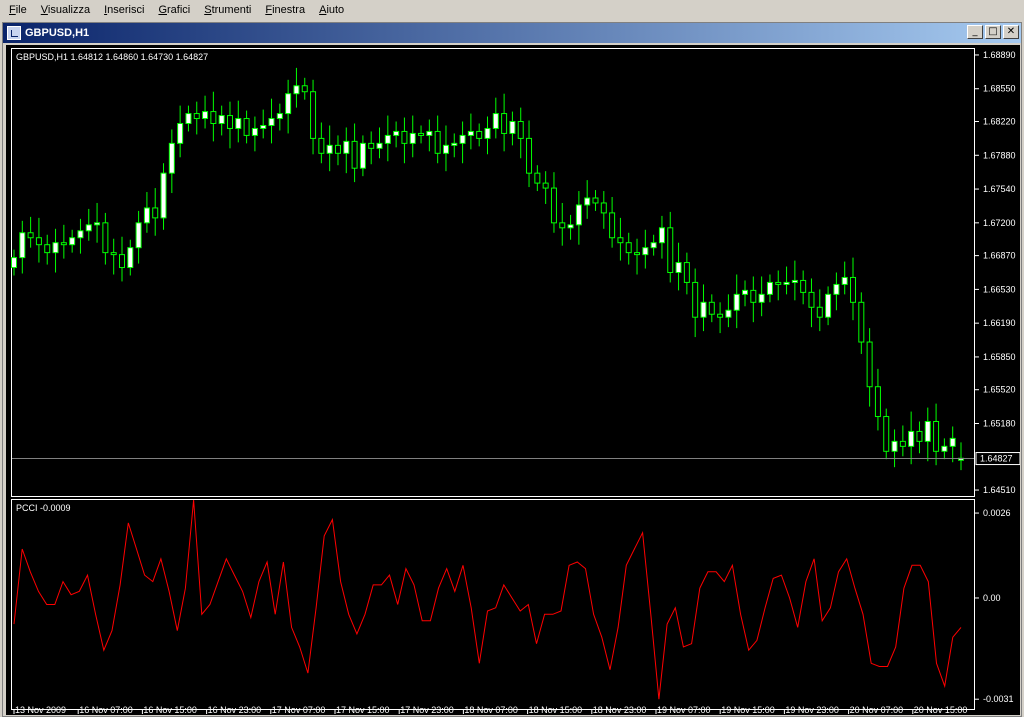 The width and height of the screenshot is (1024, 717). What do you see at coordinates (975, 32) in the screenshot?
I see `minimize-button: _` at bounding box center [975, 32].